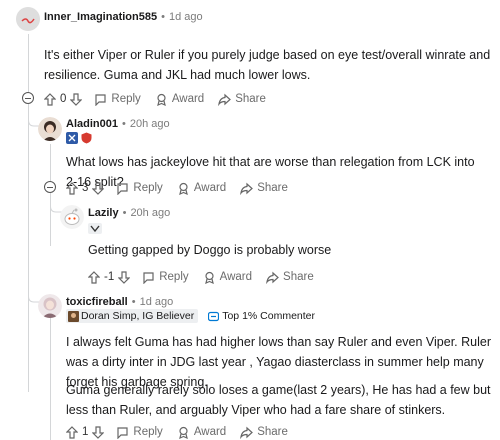 The height and width of the screenshot is (440, 500). I want to click on comment-actions: -1 Reply Award Share, so click(208, 277).